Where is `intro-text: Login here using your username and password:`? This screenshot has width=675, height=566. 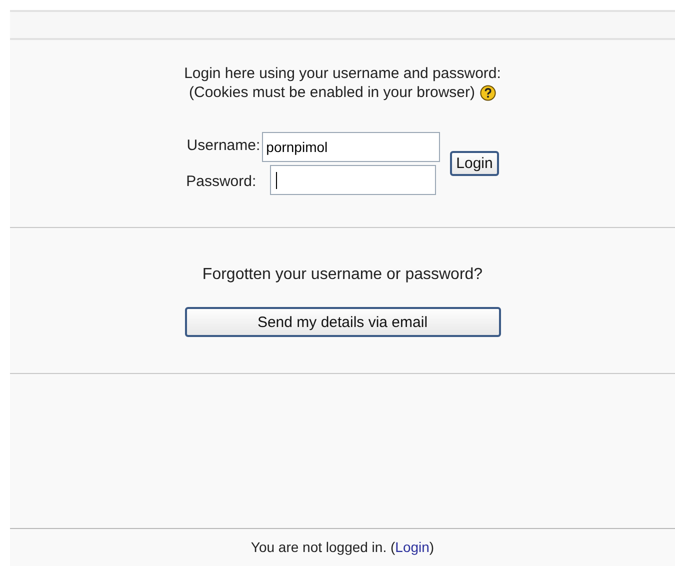
intro-text: Login here using your username and password: is located at coordinates (342, 73).